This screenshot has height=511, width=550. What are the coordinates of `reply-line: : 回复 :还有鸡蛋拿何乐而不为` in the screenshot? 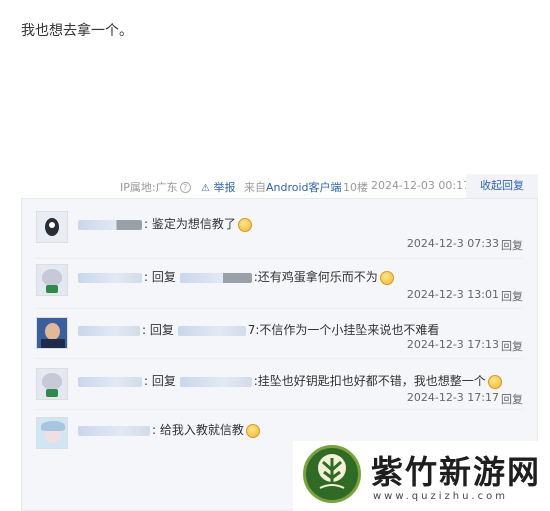 It's located at (236, 276).